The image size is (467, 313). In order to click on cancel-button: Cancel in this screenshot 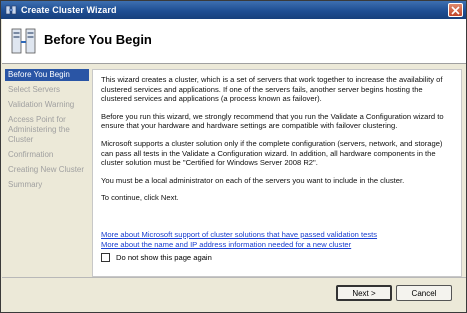, I will do `click(424, 293)`.